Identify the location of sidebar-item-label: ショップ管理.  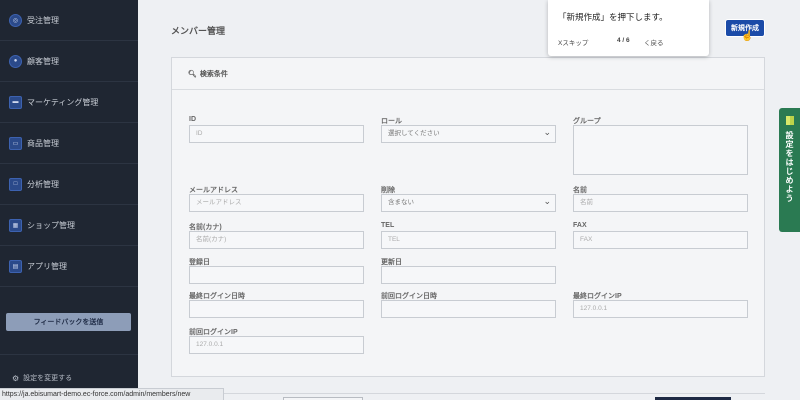
(51, 225).